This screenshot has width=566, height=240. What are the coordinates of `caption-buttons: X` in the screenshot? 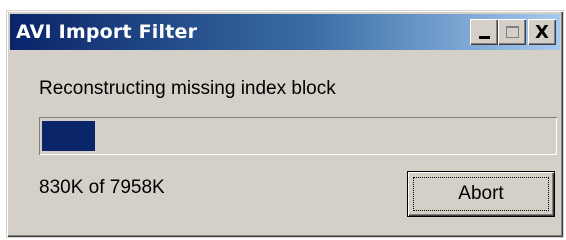 It's located at (513, 32).